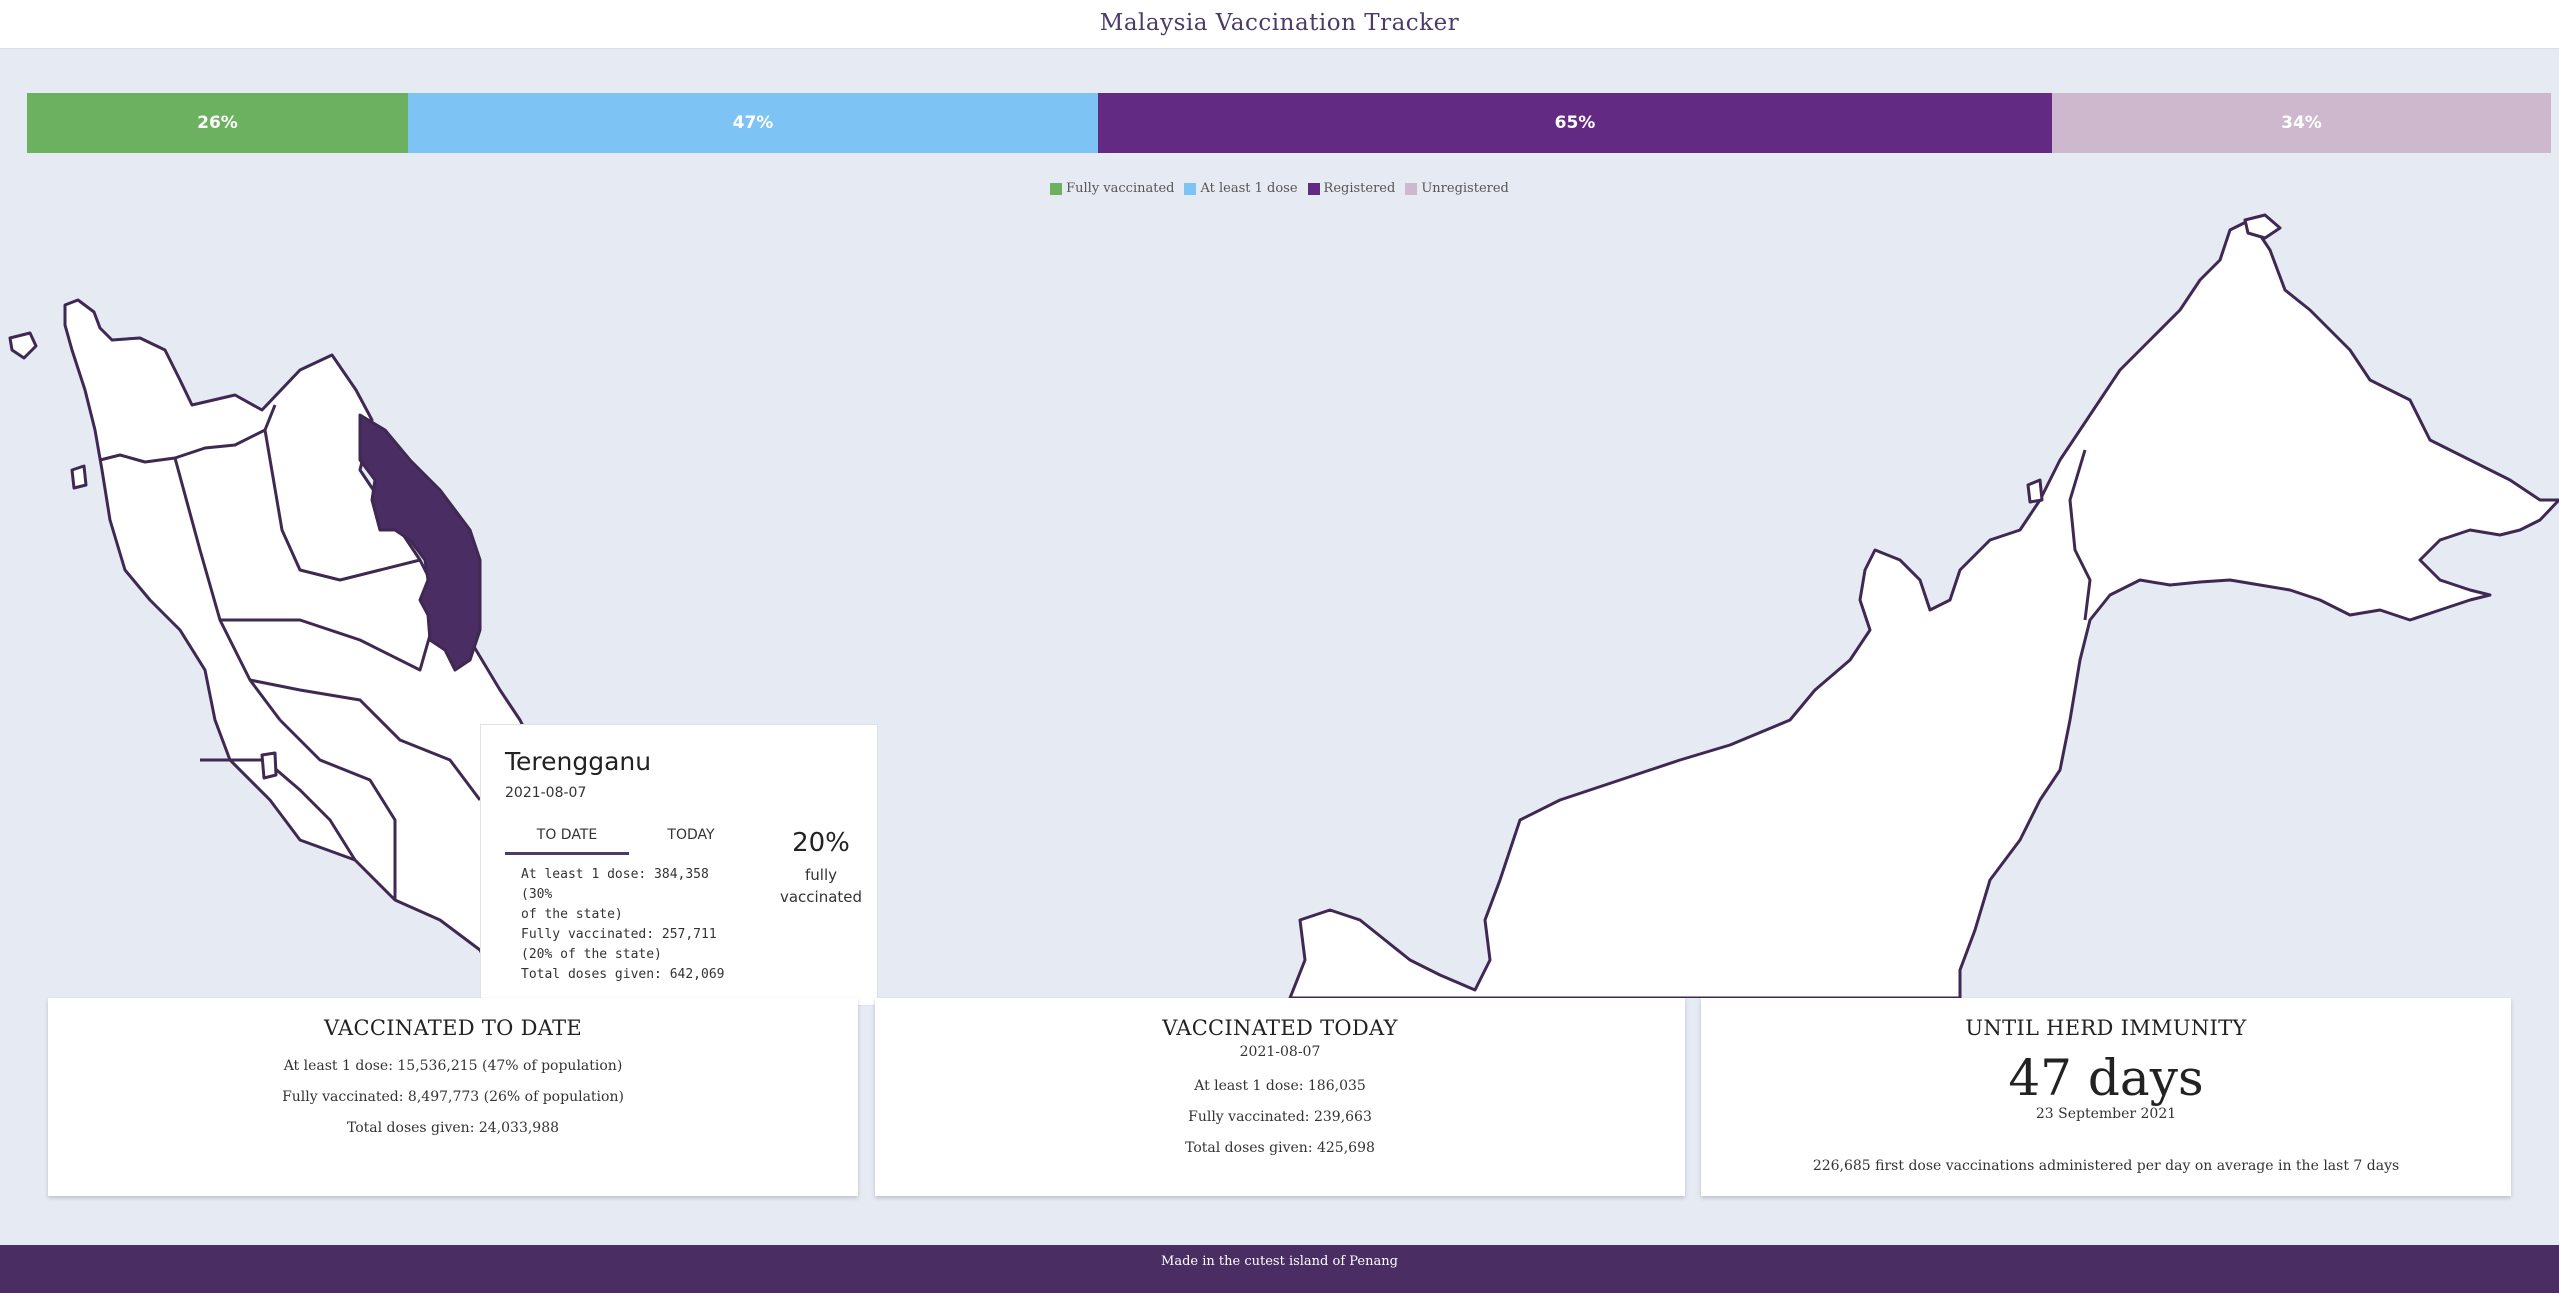 This screenshot has height=1293, width=2559. I want to click on card-line-first-dose: At least 1 dose: 186,035, so click(1280, 1086).